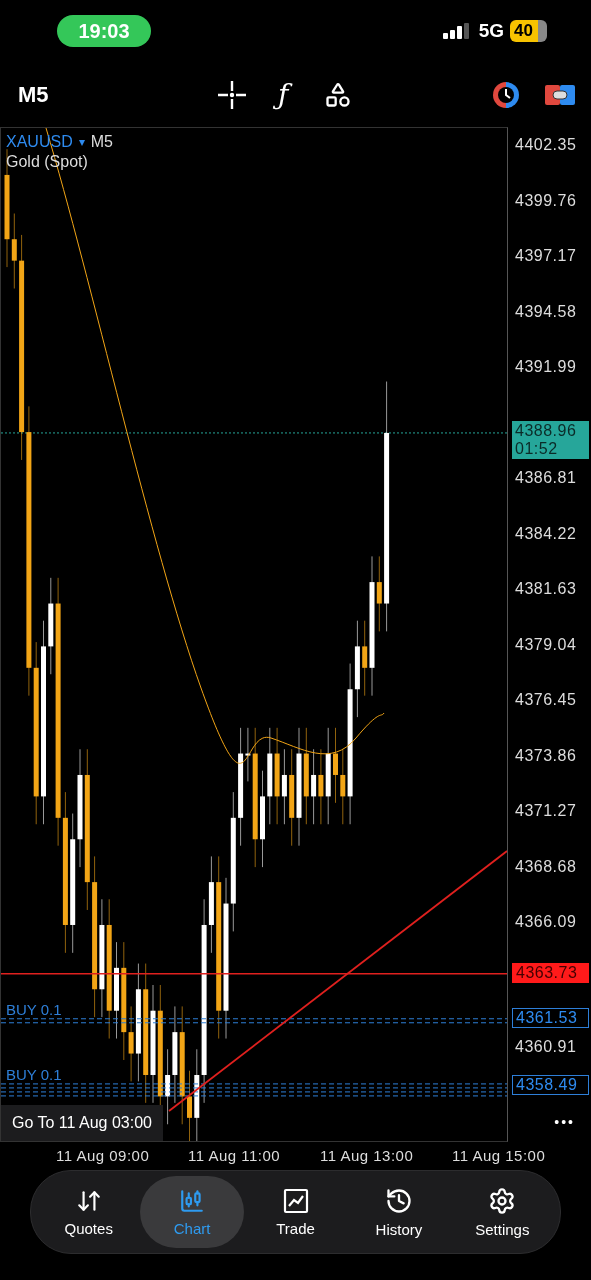 This screenshot has width=591, height=1280. What do you see at coordinates (546, 311) in the screenshot?
I see `price-label: 4394.58` at bounding box center [546, 311].